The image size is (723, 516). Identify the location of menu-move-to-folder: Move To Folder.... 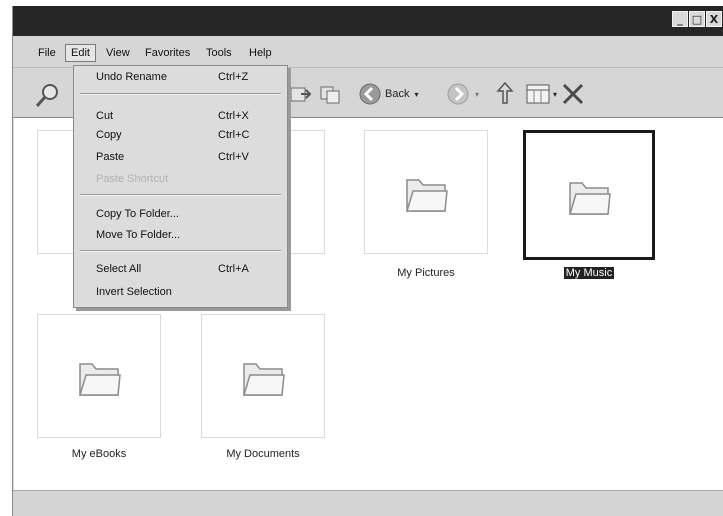
(138, 235).